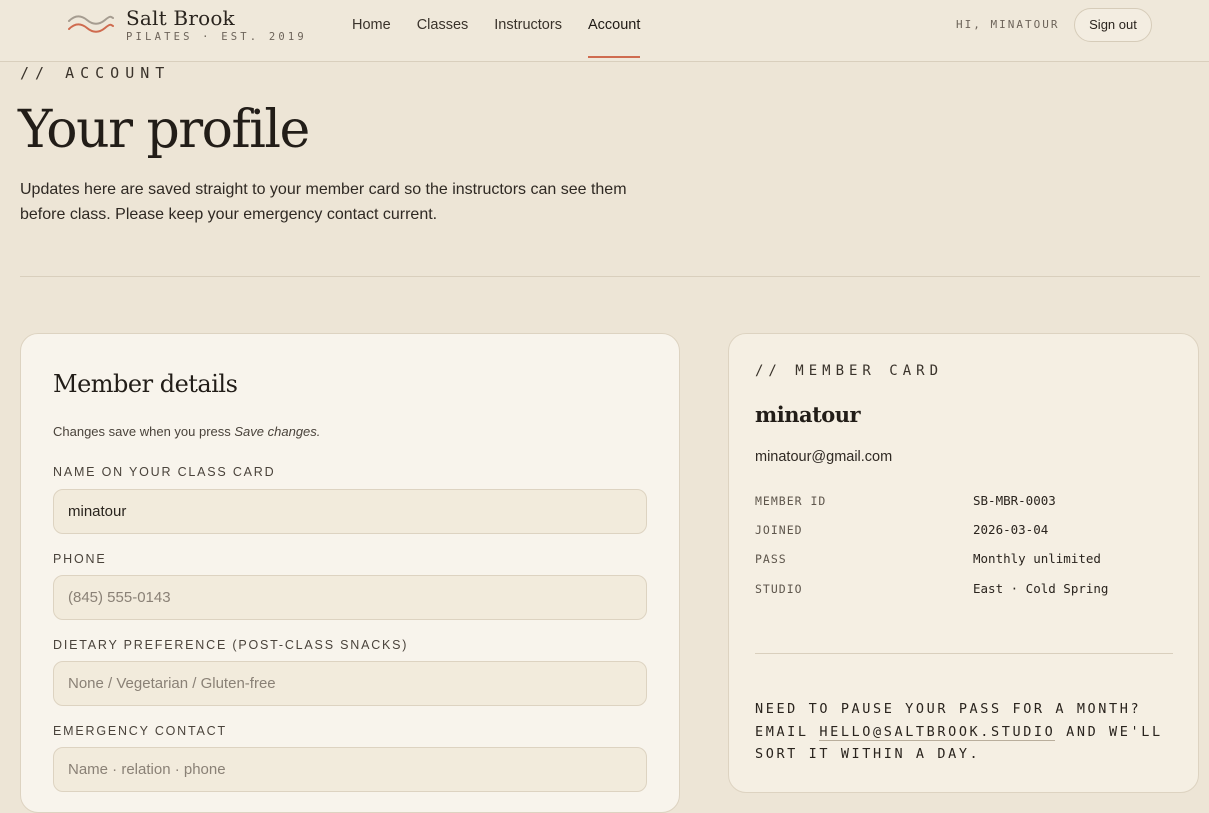 The image size is (1209, 813). Describe the element at coordinates (216, 37) in the screenshot. I see `brand-tagline: PILATES · EST. 2019` at that location.